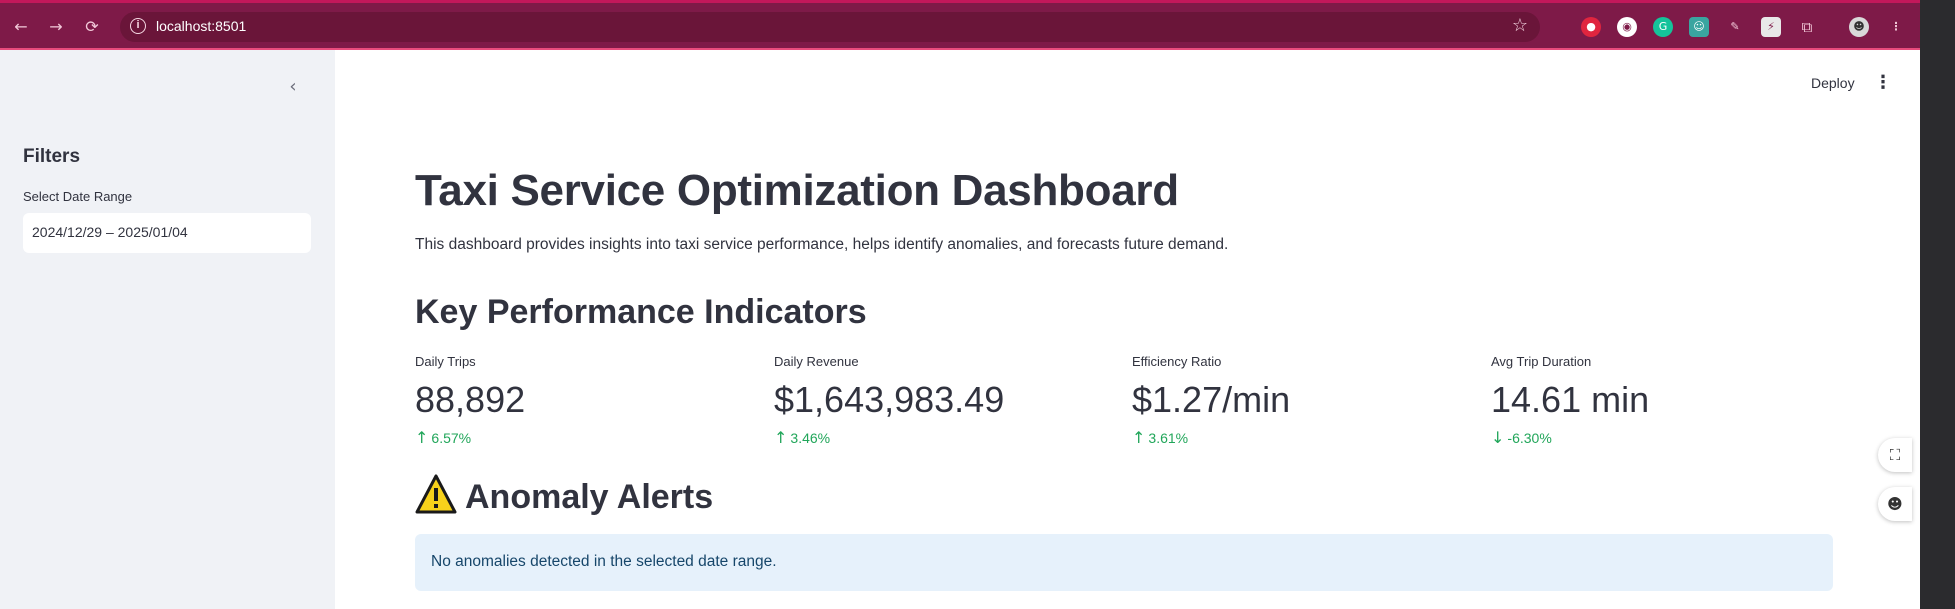 The height and width of the screenshot is (609, 1955). What do you see at coordinates (1570, 399) in the screenshot?
I see `kpi-value: 14.61 min` at bounding box center [1570, 399].